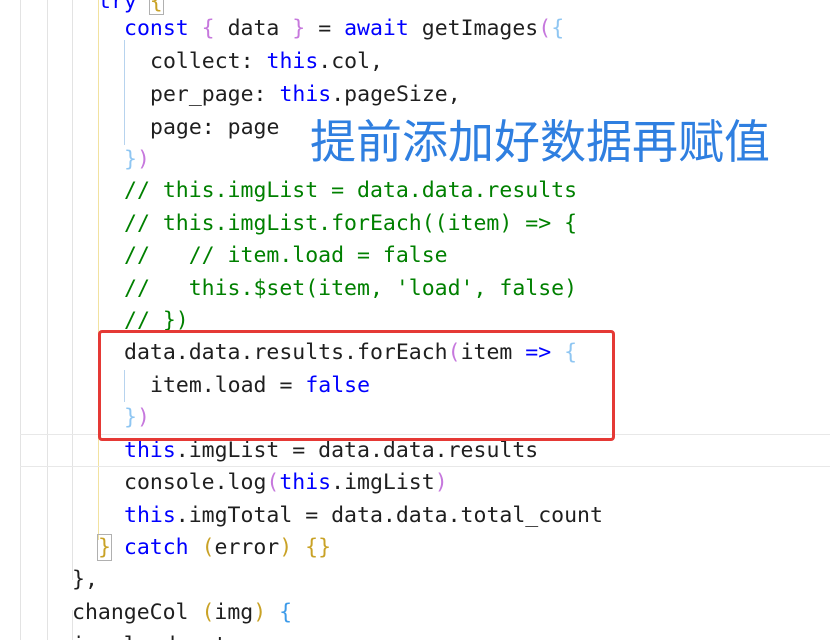  I want to click on code-line: // this.imgList = data.data.results, so click(477, 190).